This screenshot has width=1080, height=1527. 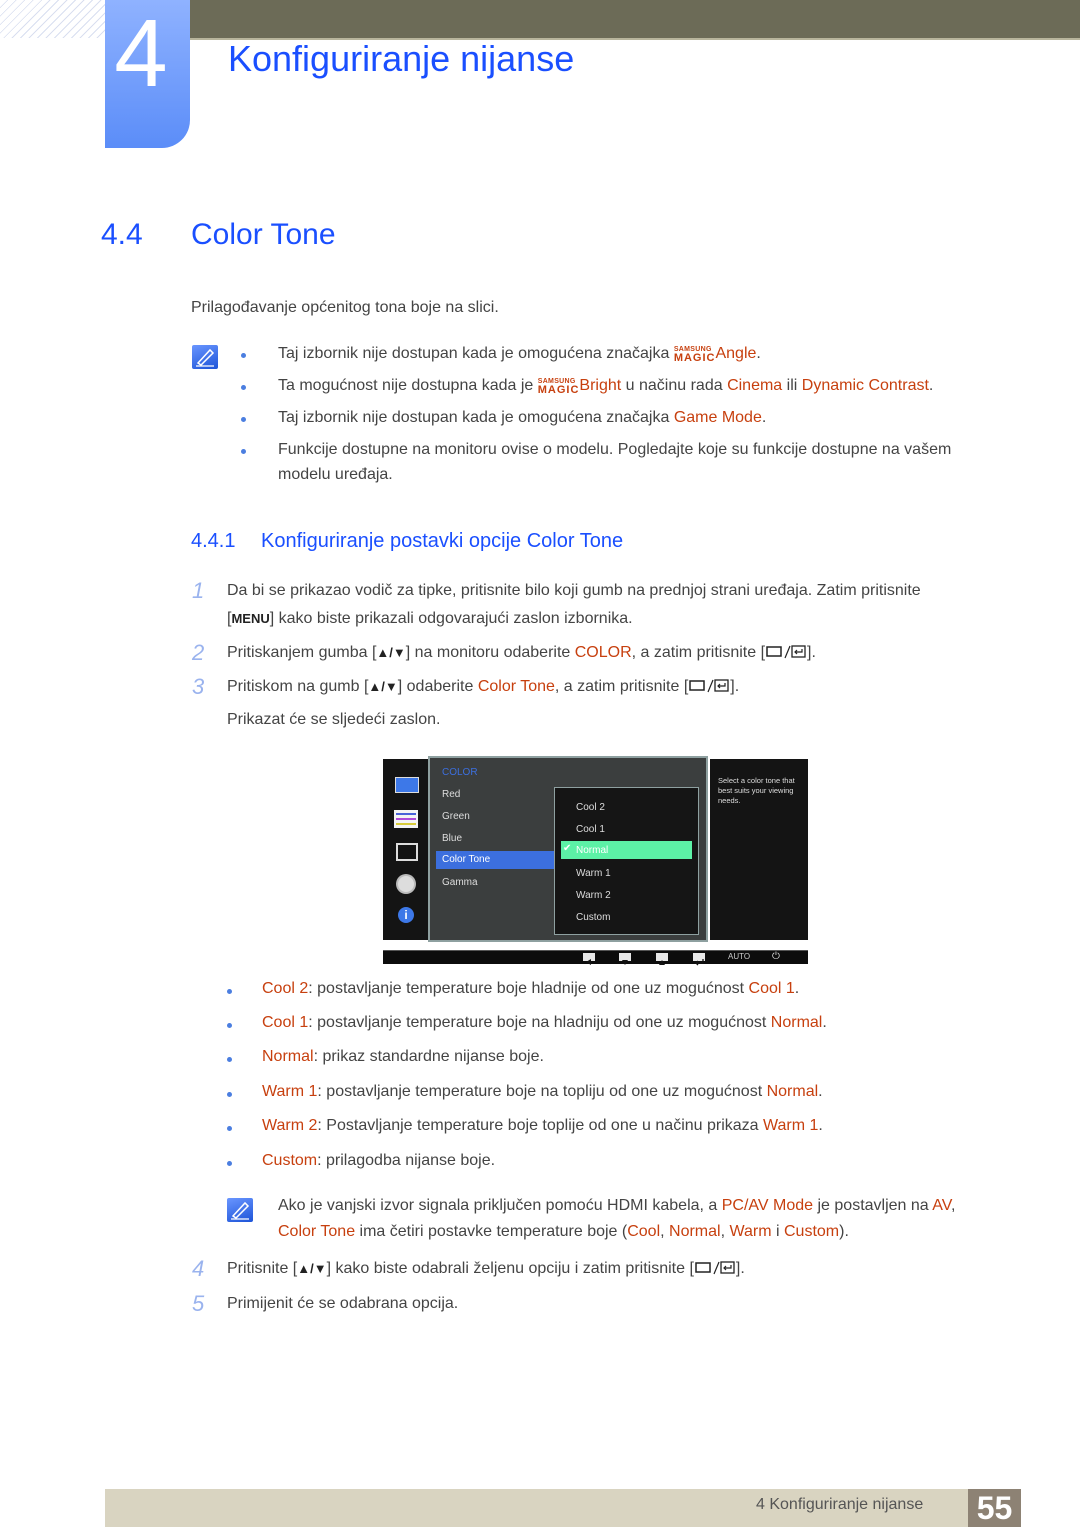 What do you see at coordinates (198, 590) in the screenshot?
I see `step-number: 1` at bounding box center [198, 590].